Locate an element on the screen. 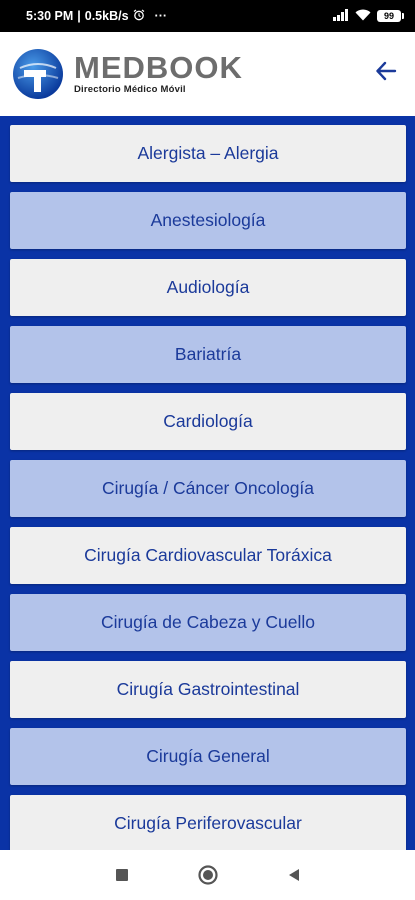 Image resolution: width=415 pixels, height=900 pixels. circle-icon is located at coordinates (207, 875).